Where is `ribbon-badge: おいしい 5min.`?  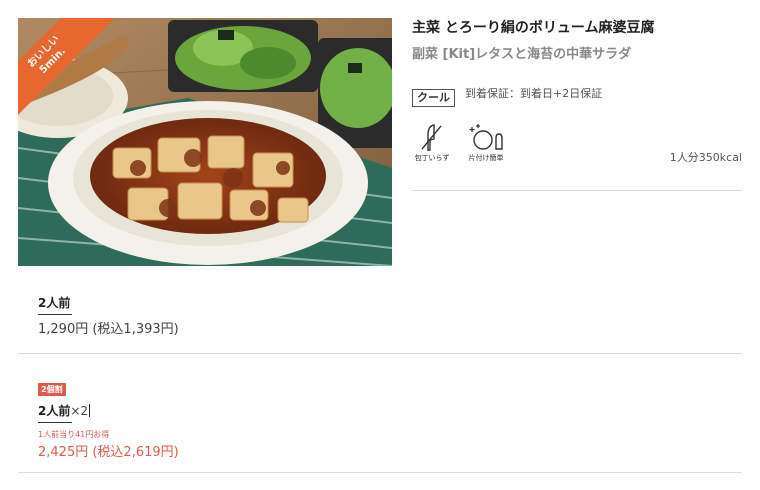 ribbon-badge: おいしい 5min. is located at coordinates (73, 73).